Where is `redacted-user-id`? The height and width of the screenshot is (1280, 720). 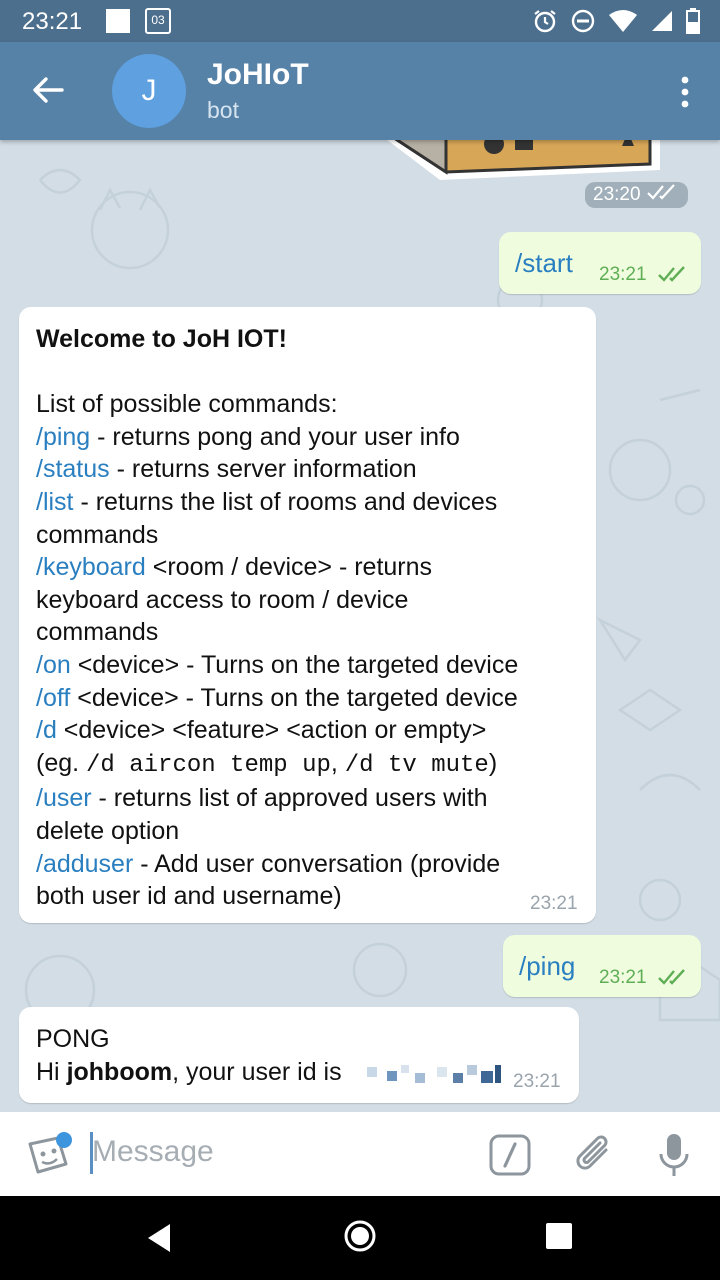
redacted-user-id is located at coordinates (434, 1074).